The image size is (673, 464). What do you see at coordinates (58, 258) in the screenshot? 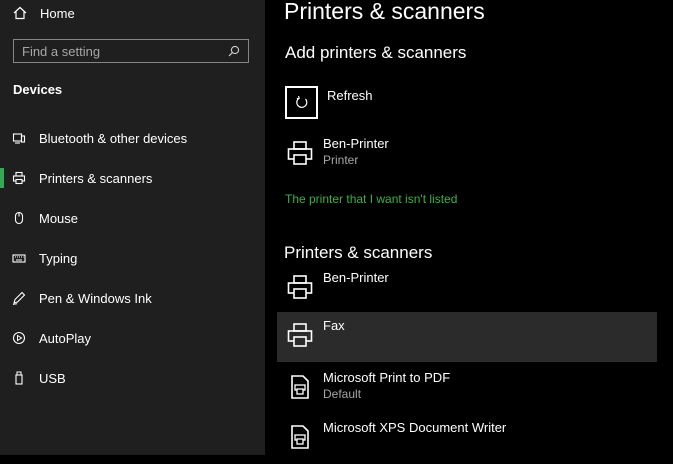
I see `sidebar-item-label: Typing` at bounding box center [58, 258].